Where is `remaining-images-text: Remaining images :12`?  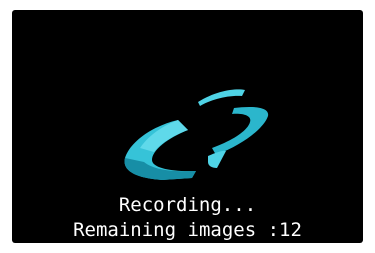
remaining-images-text: Remaining images :12 is located at coordinates (187, 230).